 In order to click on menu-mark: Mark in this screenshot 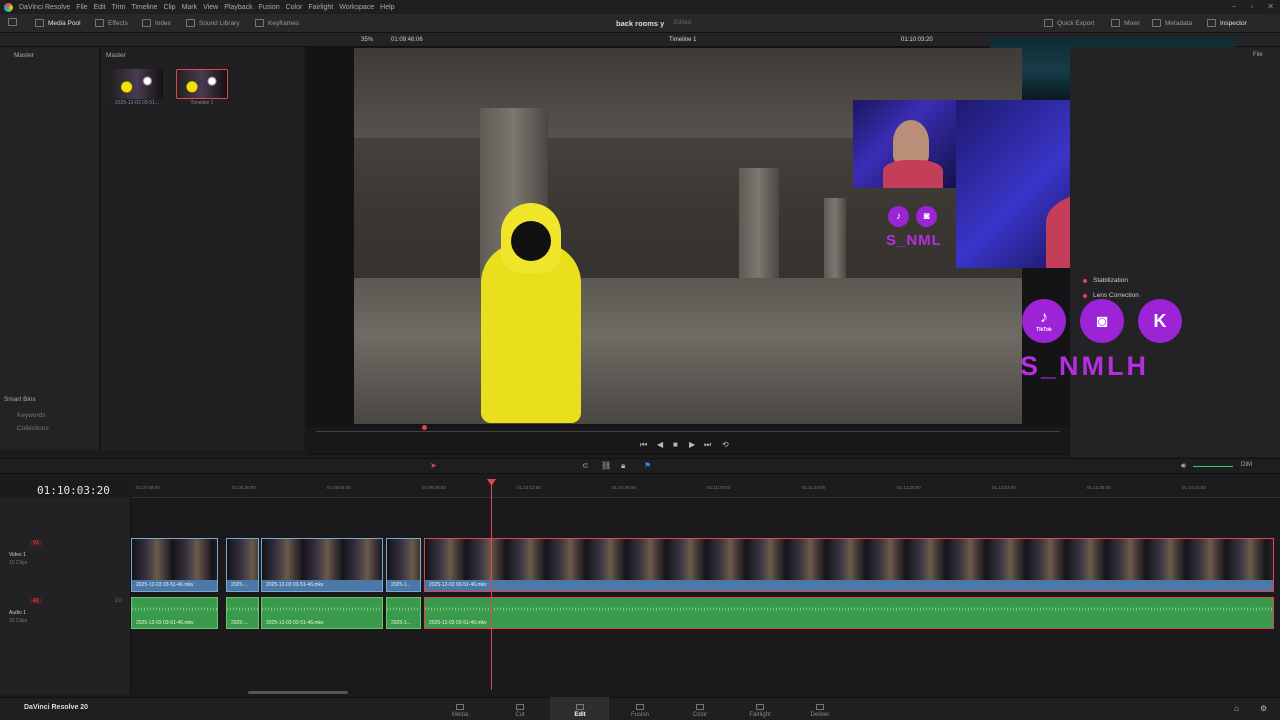, I will do `click(190, 7)`.